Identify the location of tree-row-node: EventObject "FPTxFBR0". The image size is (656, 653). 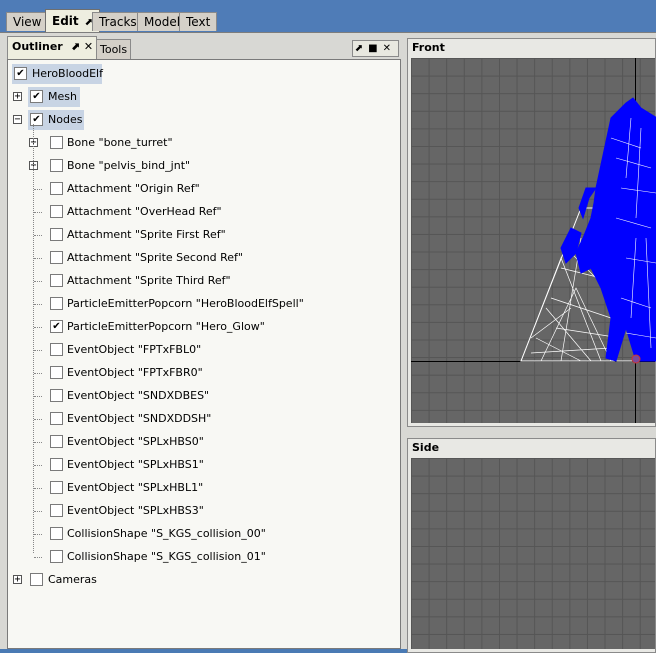
(198, 373).